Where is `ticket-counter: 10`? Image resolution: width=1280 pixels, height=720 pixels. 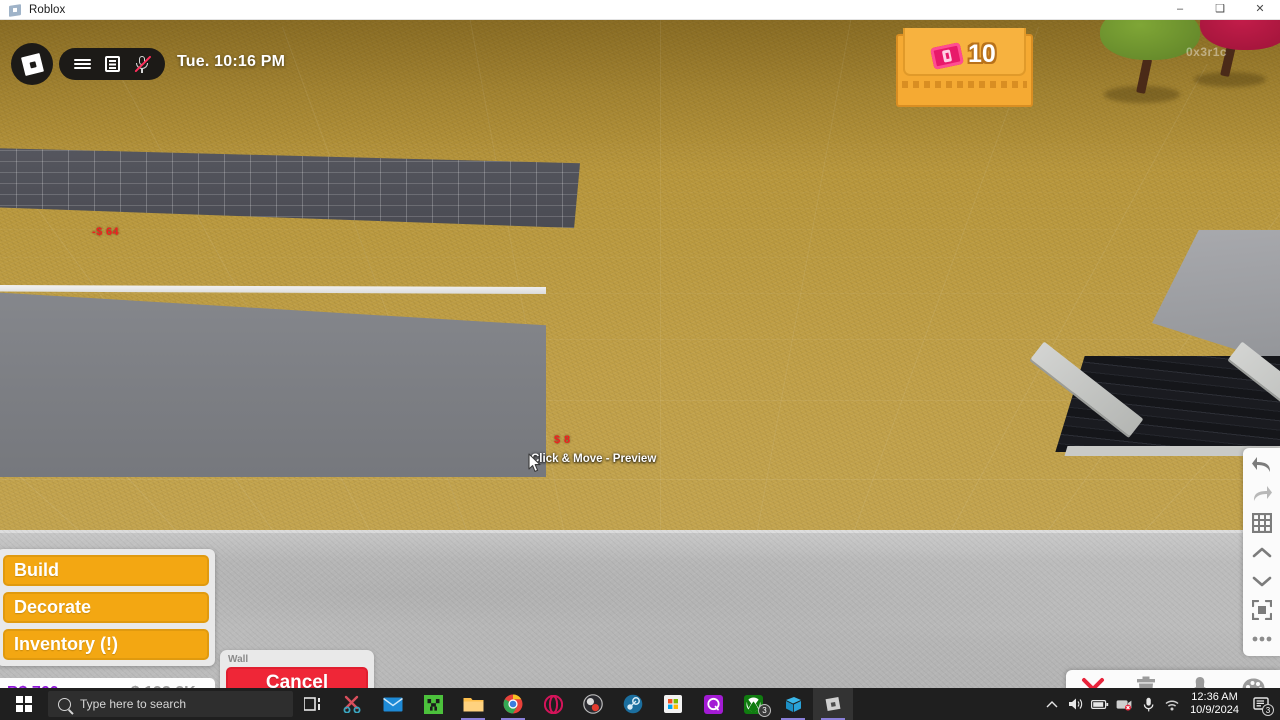
ticket-counter: 10 is located at coordinates (964, 67).